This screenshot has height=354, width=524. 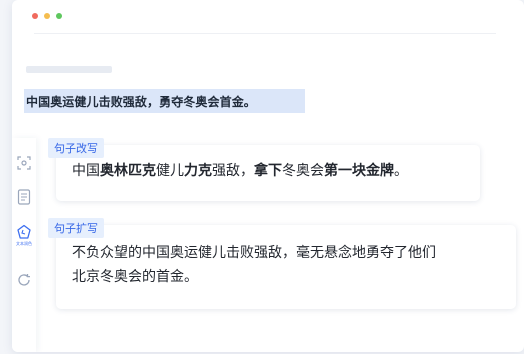 What do you see at coordinates (135, 277) in the screenshot?
I see `expand-result-line2: 北京冬奥会的首金。` at bounding box center [135, 277].